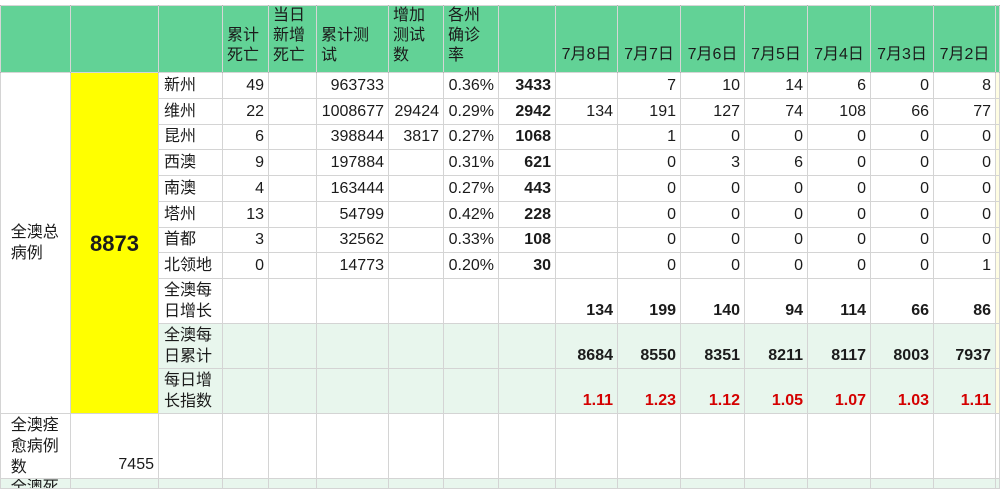  What do you see at coordinates (712, 85) in the screenshot?
I see `daily-new-cases-cell: 10` at bounding box center [712, 85].